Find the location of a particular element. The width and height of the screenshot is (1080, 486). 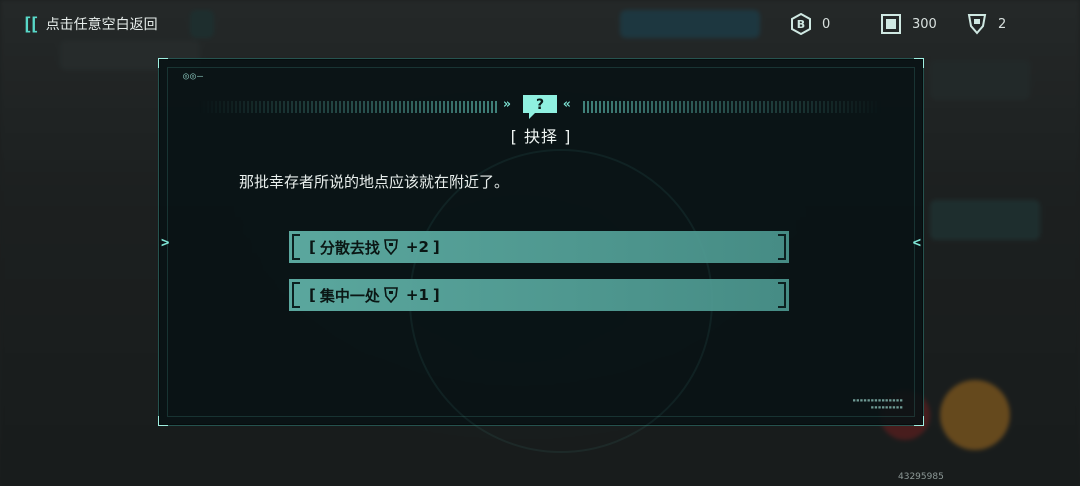

svg-text: B is located at coordinates (801, 24).